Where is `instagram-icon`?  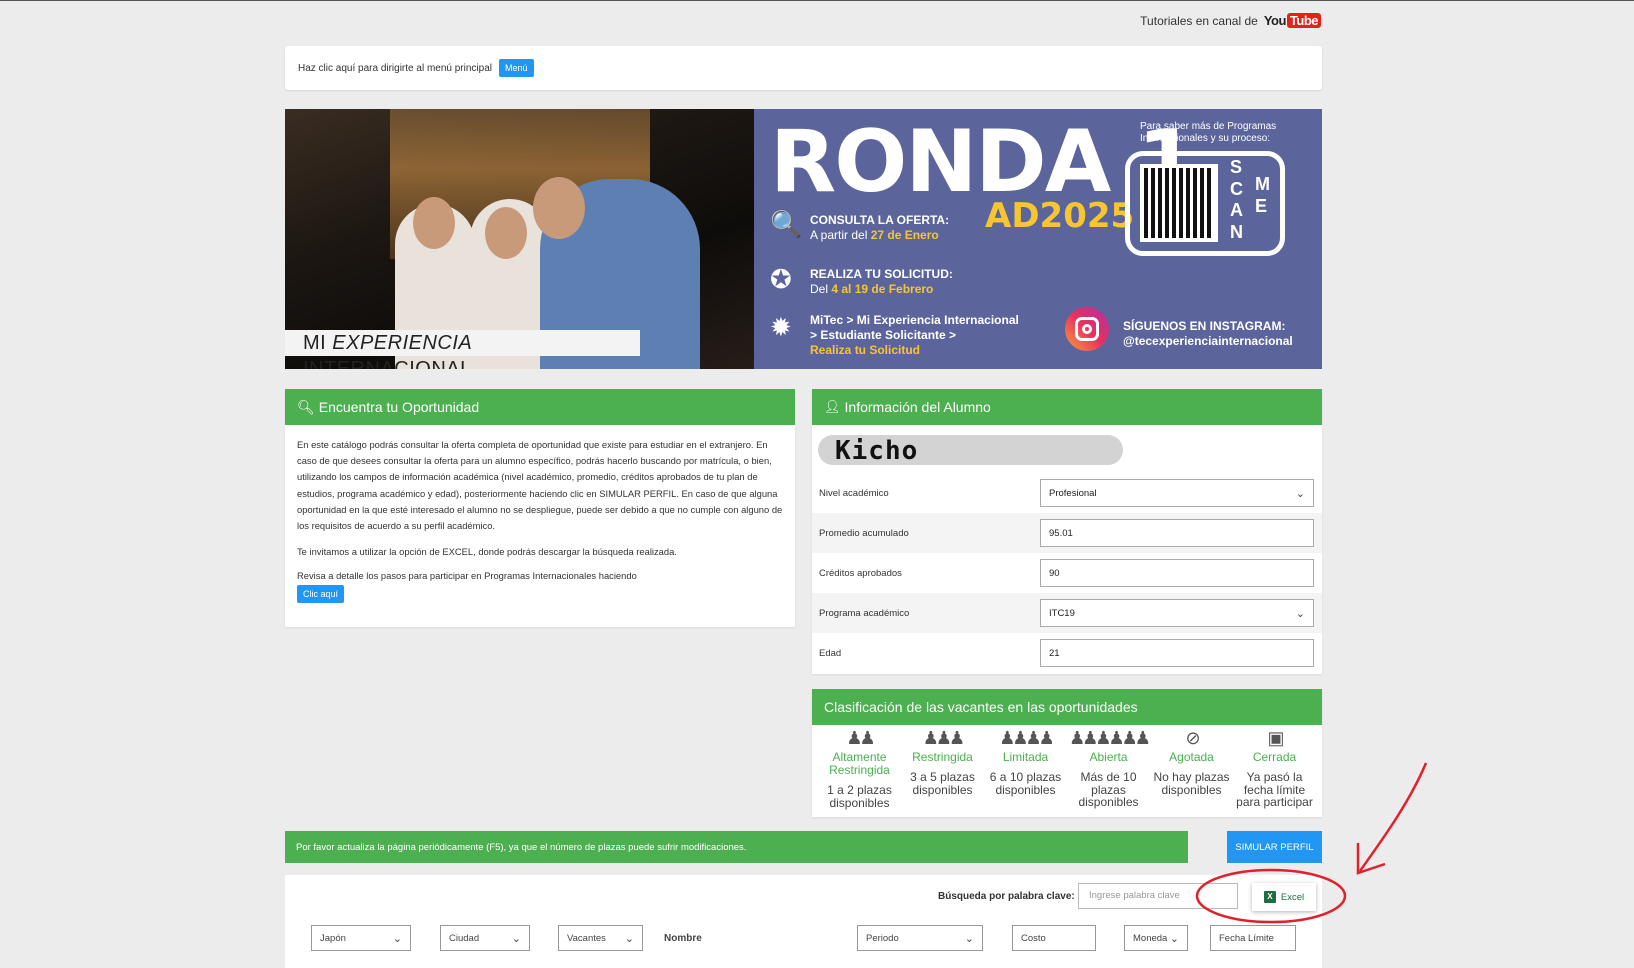 instagram-icon is located at coordinates (1087, 329).